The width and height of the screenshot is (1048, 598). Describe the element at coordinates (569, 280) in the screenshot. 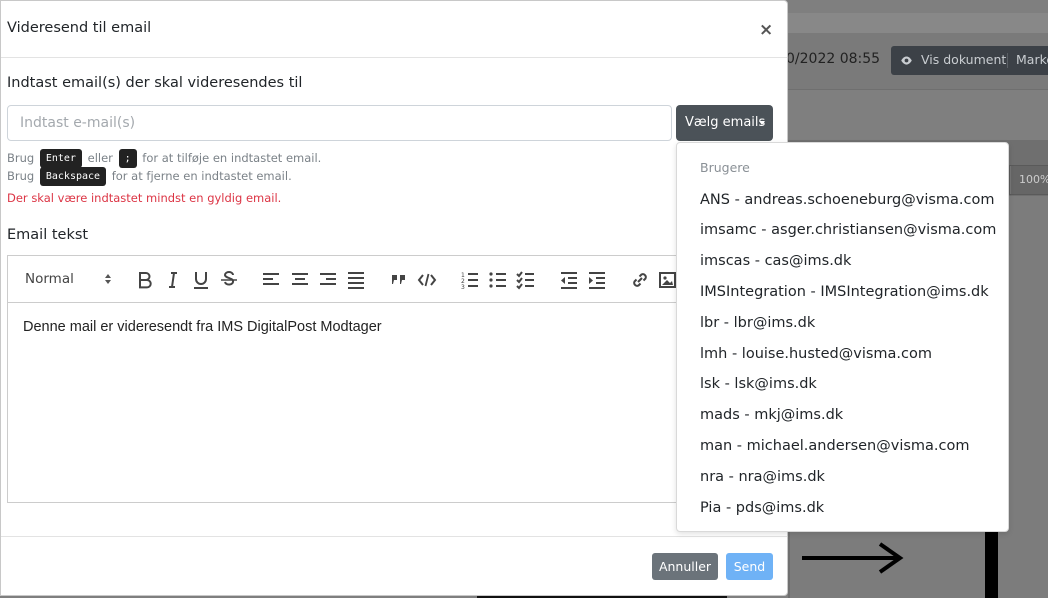

I see `outdent-icon` at that location.